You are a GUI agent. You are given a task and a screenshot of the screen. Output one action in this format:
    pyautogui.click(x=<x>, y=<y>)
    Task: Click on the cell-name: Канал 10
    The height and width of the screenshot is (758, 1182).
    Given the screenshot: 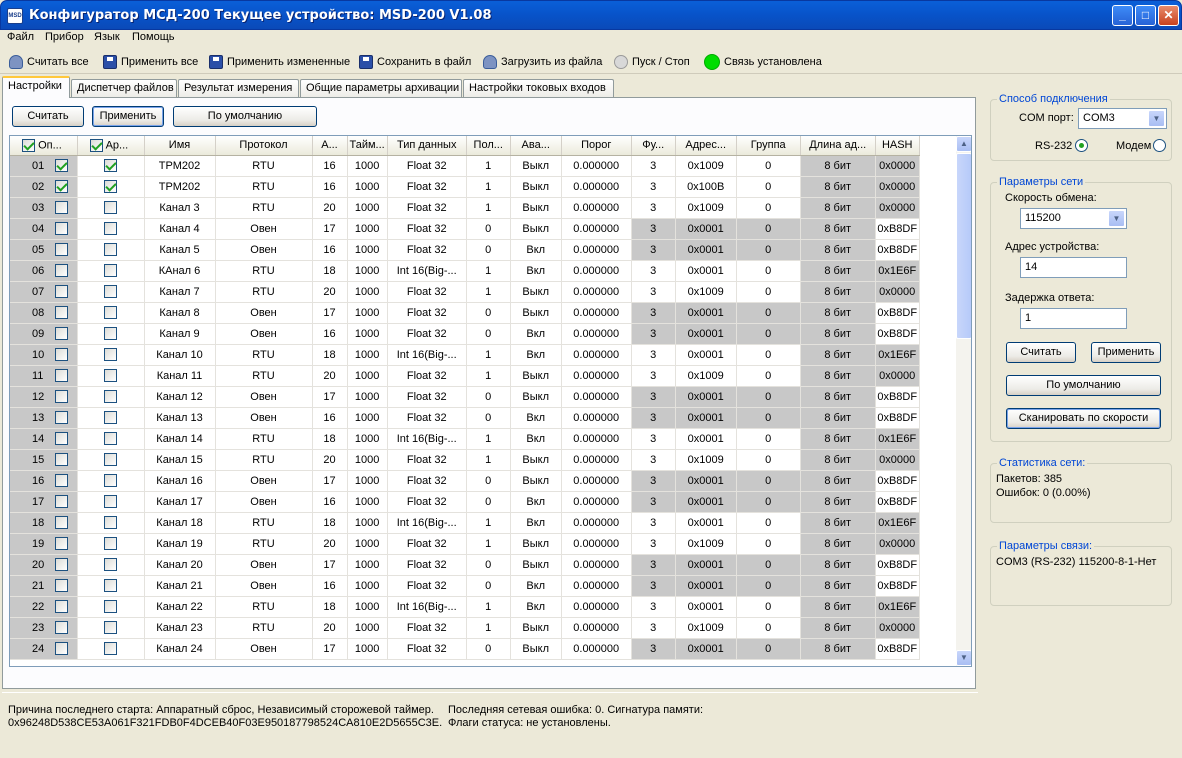 What is the action you would take?
    pyautogui.click(x=180, y=355)
    